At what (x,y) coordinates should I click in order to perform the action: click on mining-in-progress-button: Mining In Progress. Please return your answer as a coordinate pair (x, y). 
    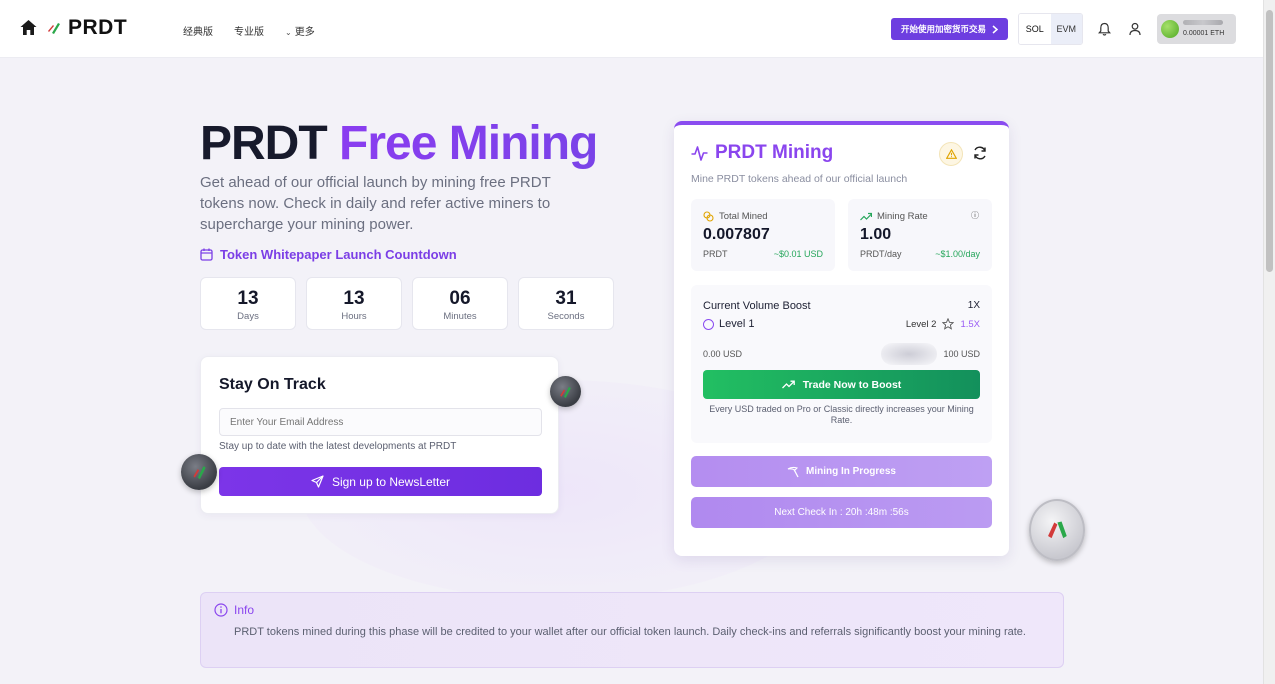
    Looking at the image, I should click on (841, 471).